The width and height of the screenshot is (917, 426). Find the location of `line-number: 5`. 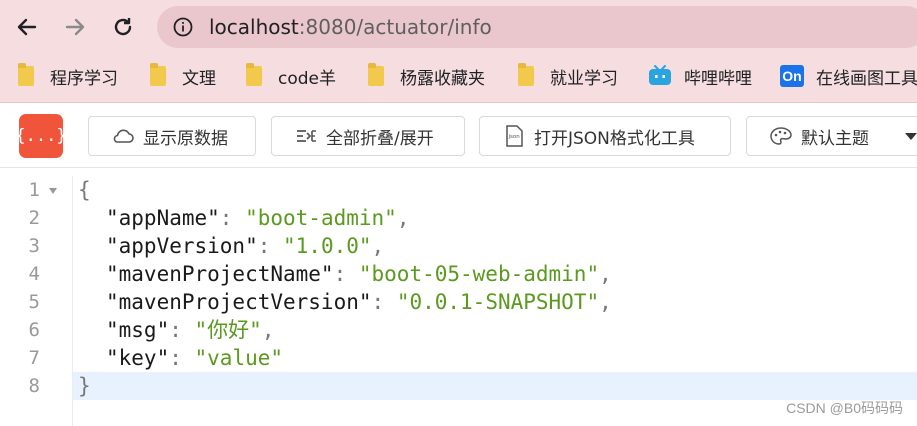

line-number: 5 is located at coordinates (34, 302).